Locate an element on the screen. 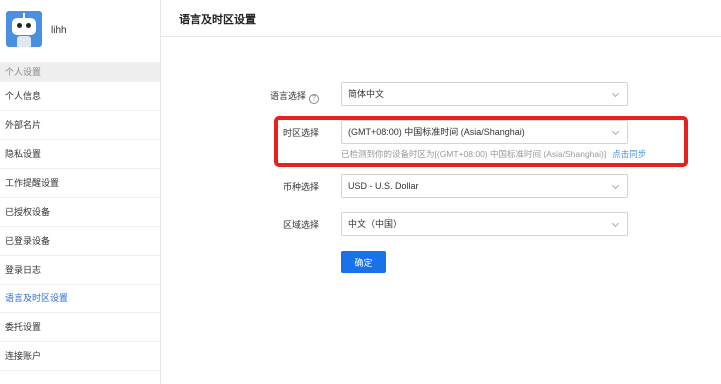  sidebar-item-language-timezone: 语言及时区设置 is located at coordinates (80, 298).